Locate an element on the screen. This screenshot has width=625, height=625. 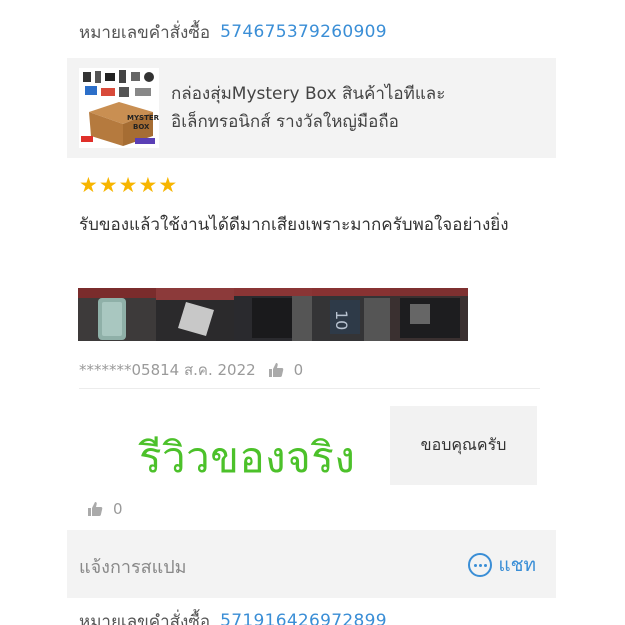
order-number-row: หมายเลขคำสั่งซื้อ 571916426972899 is located at coordinates (233, 615).